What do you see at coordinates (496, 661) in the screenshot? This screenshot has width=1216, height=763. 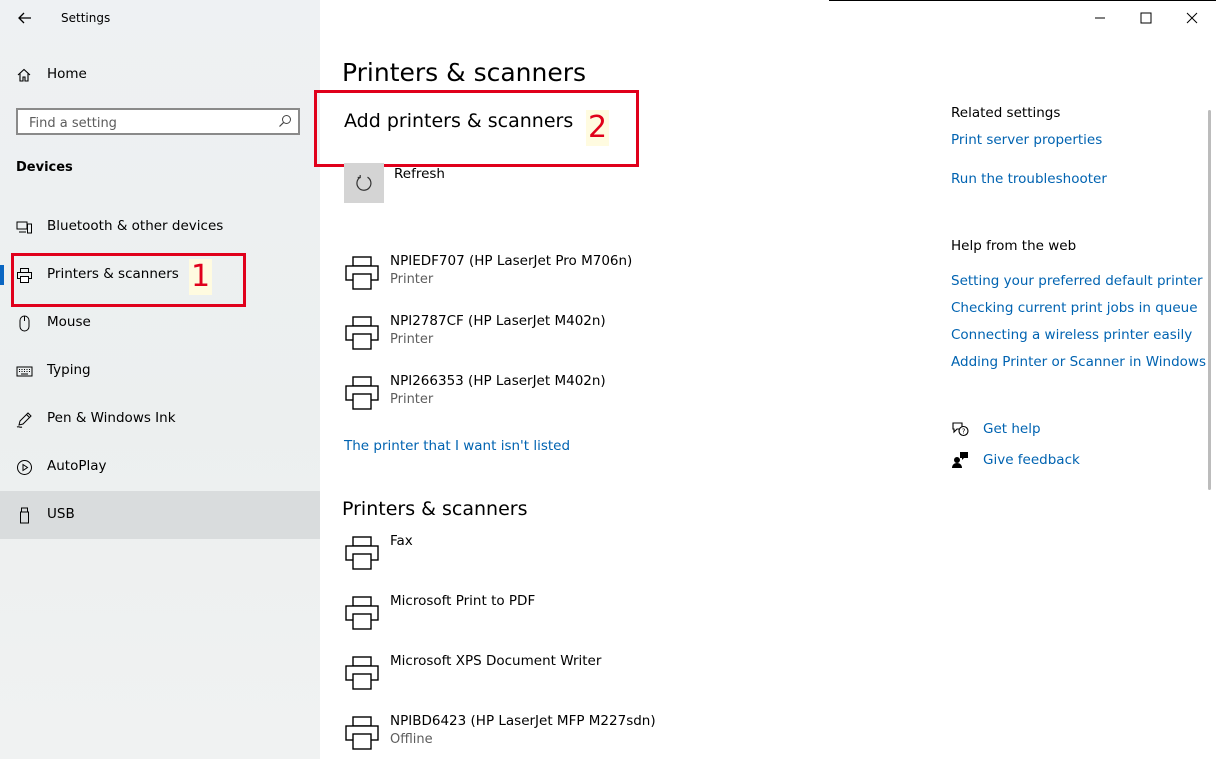 I see `printer-name: Microsoft XPS Document Writer` at bounding box center [496, 661].